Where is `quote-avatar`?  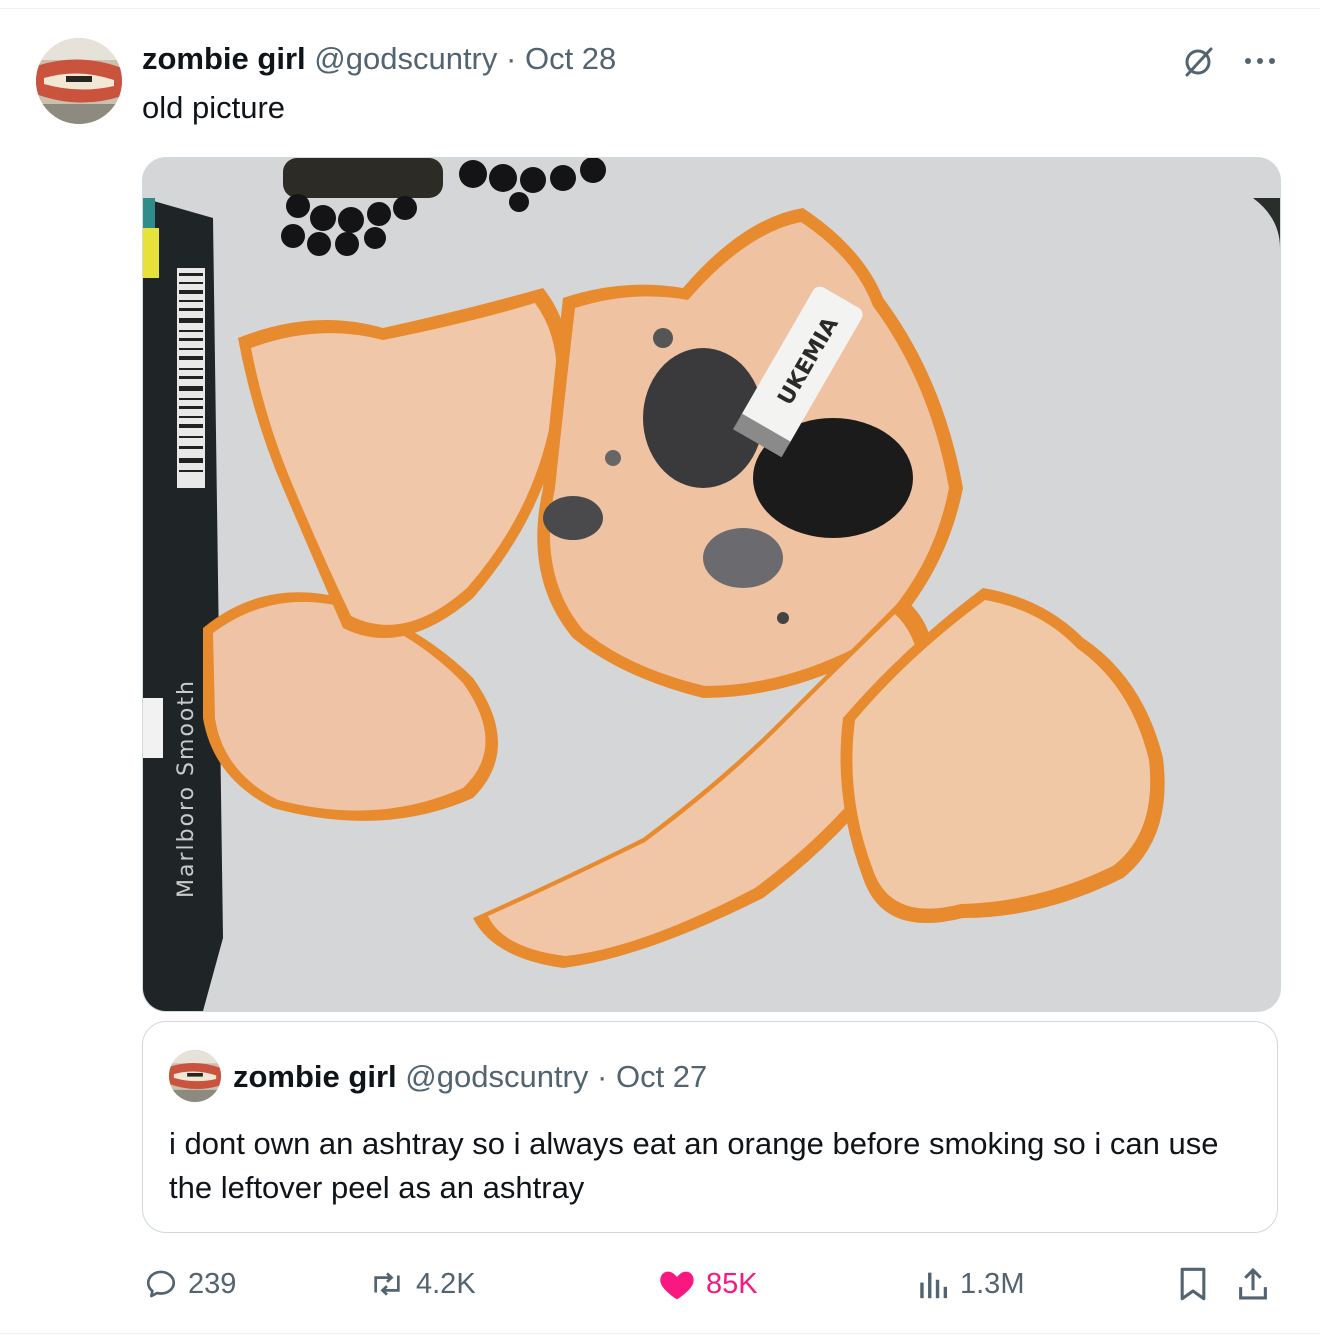
quote-avatar is located at coordinates (195, 1076).